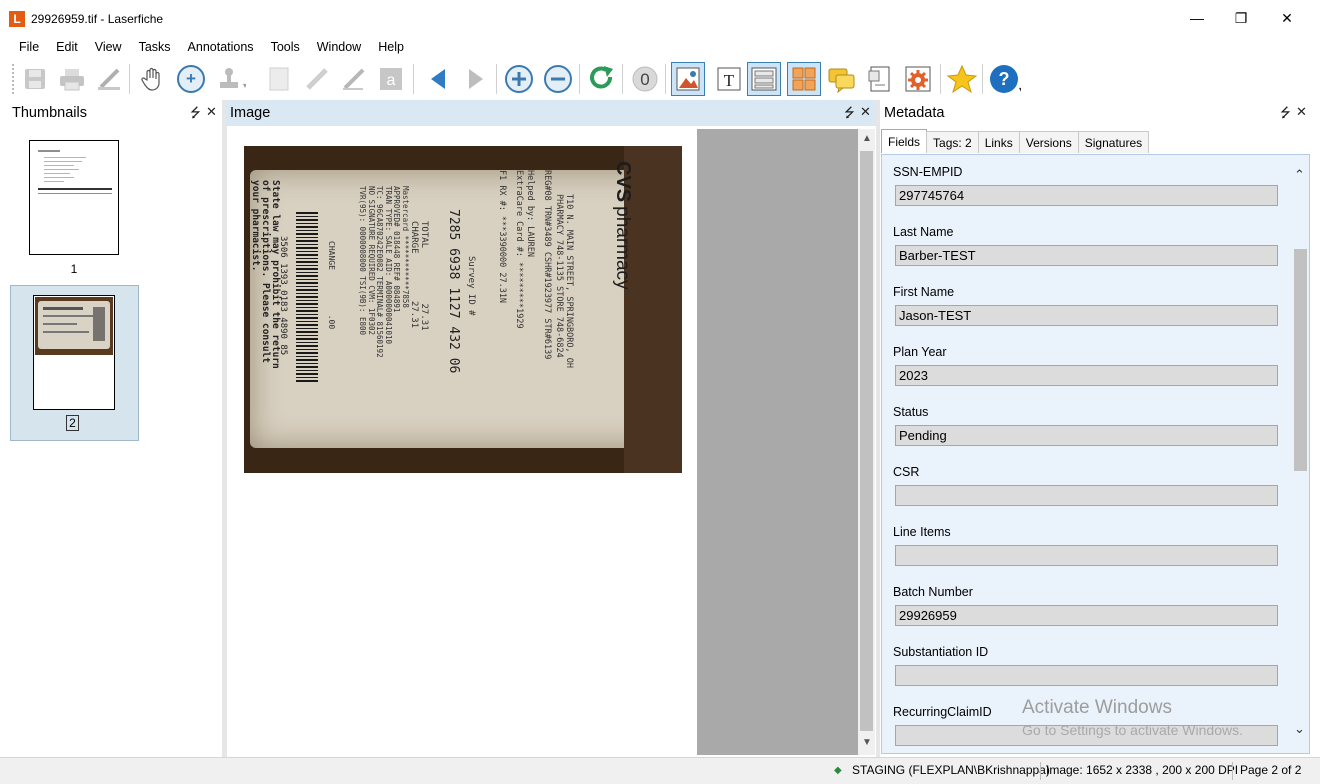 The image size is (1320, 784). I want to click on text-annotation-icon: a, so click(391, 79).